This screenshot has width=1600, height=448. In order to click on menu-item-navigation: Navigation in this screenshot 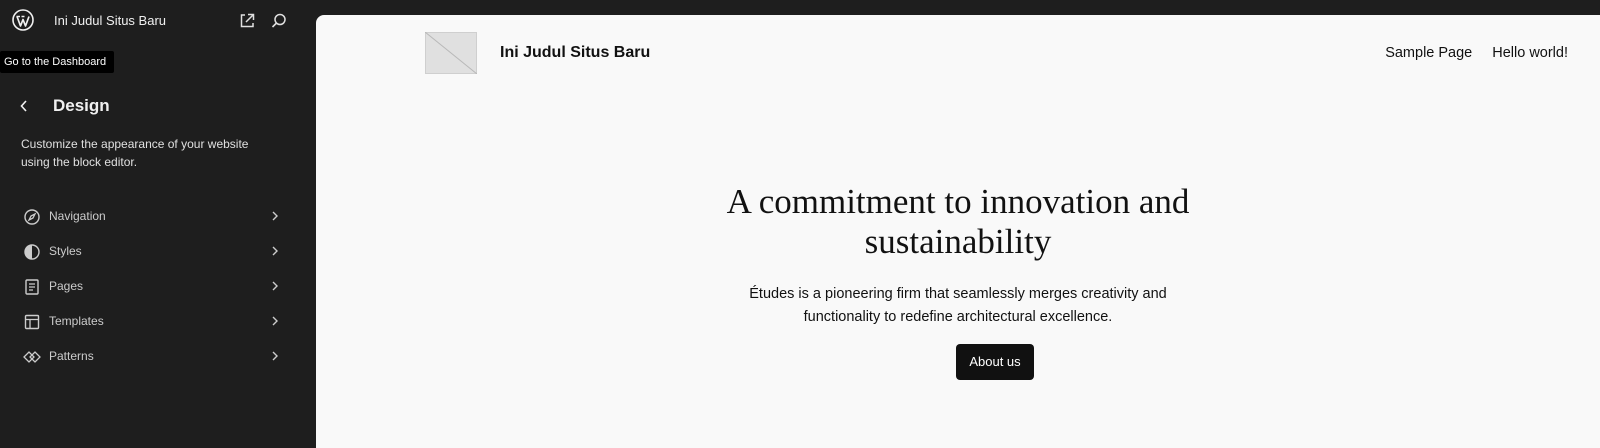, I will do `click(158, 217)`.